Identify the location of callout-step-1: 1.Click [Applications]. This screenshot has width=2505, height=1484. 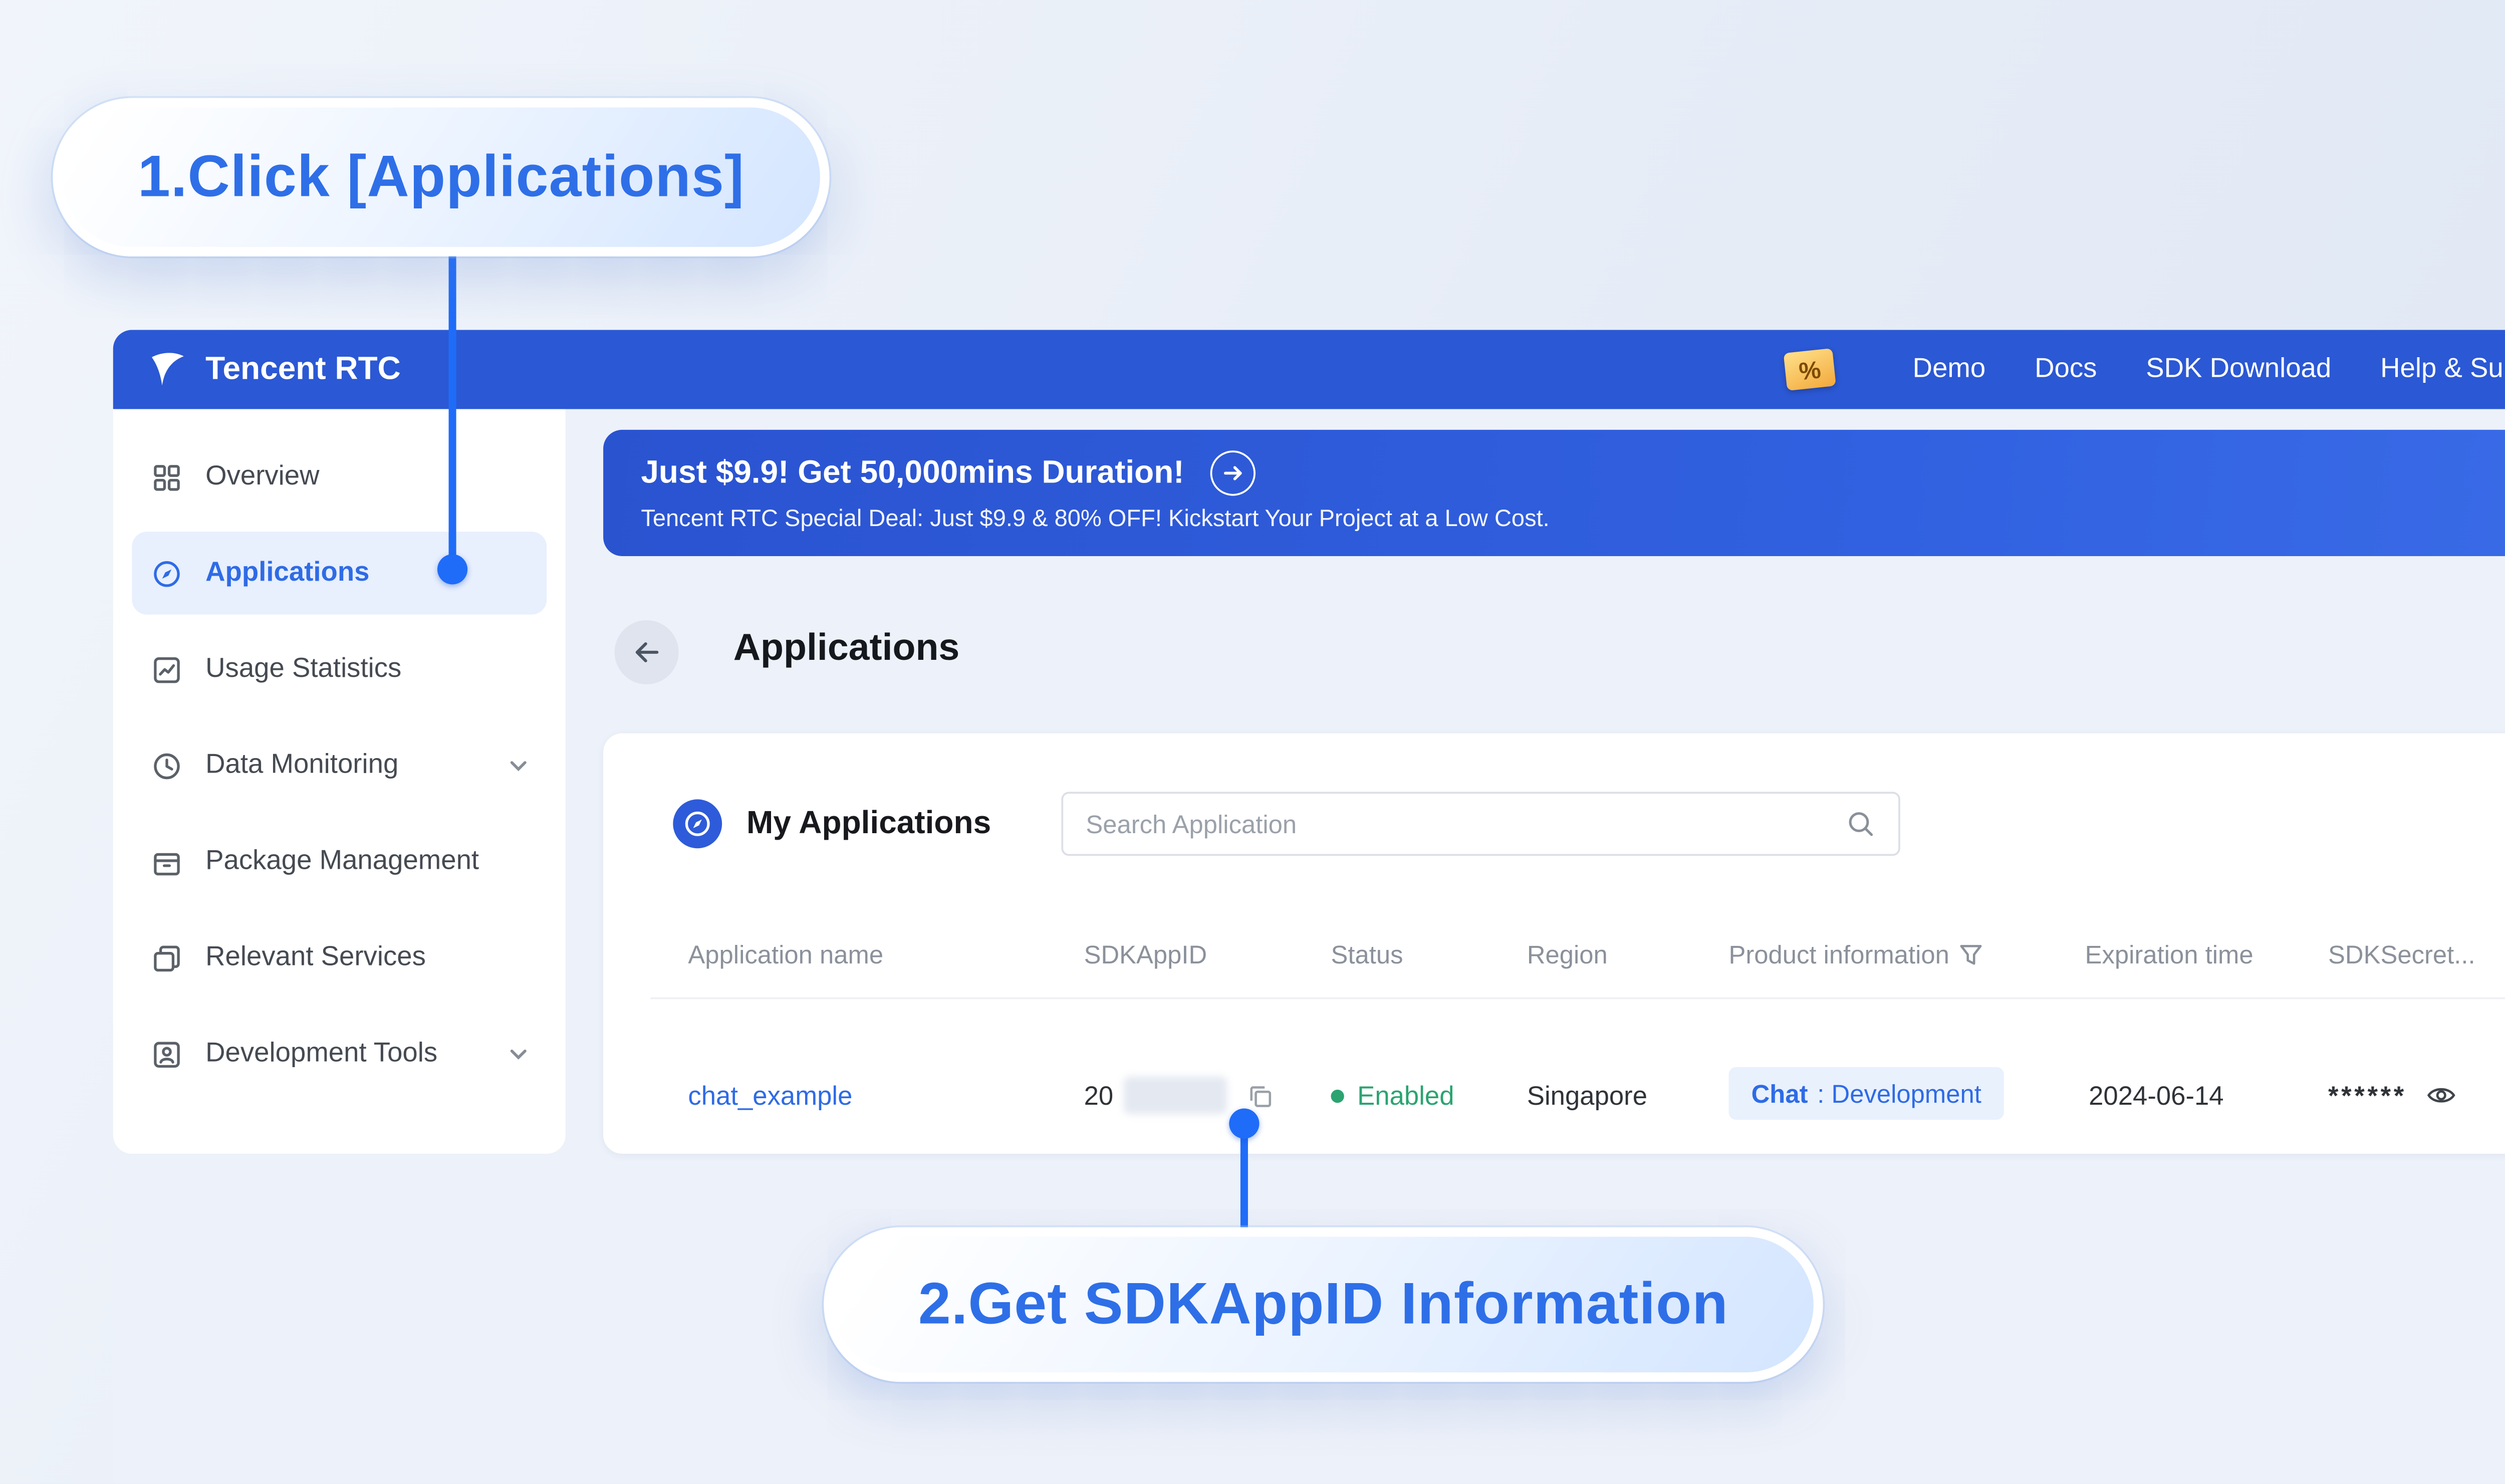
(441, 177).